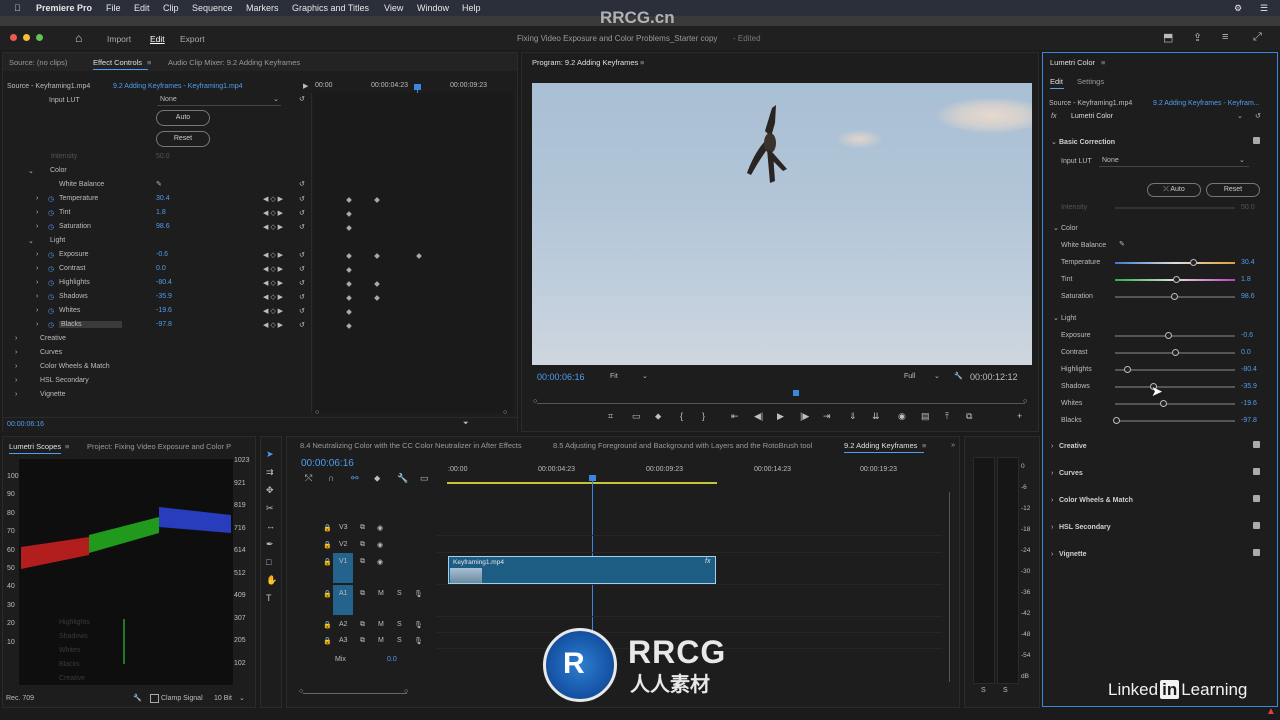 The height and width of the screenshot is (720, 1280). Describe the element at coordinates (163, 156) in the screenshot. I see `ec-intensity-value: 50.0` at that location.